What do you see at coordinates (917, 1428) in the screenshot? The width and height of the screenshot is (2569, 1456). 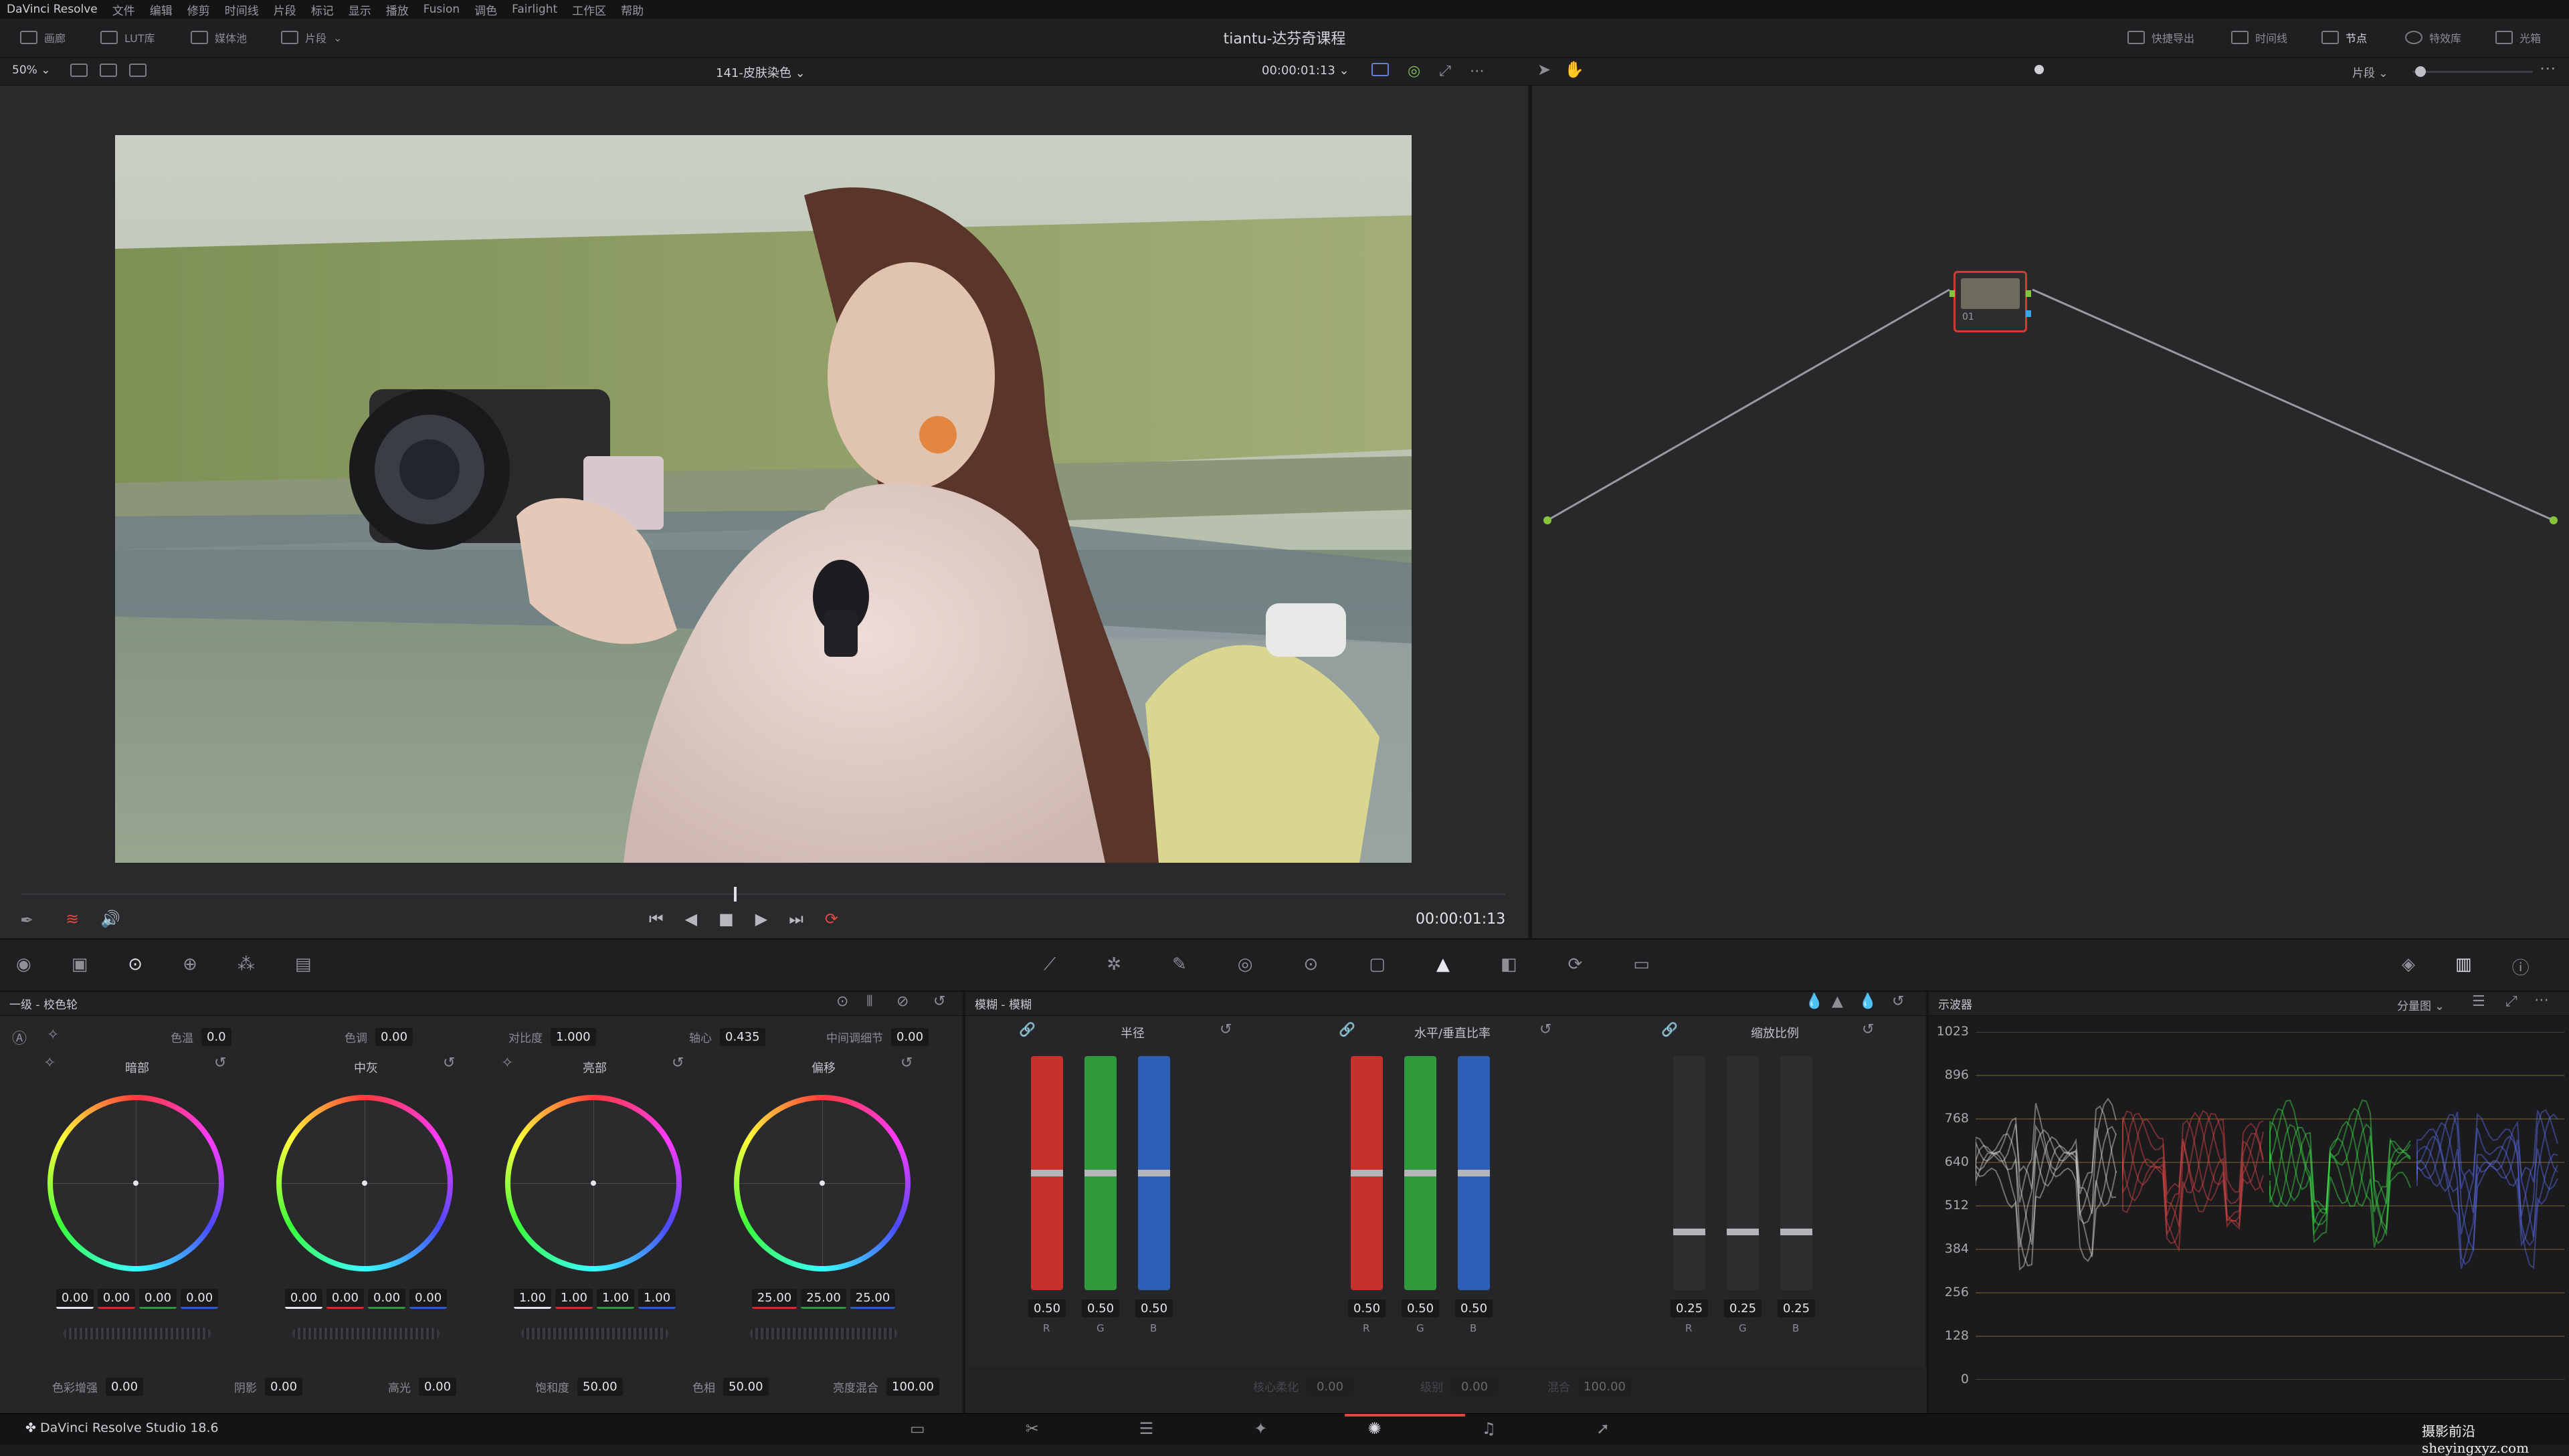 I see `media-page-icon: ▭` at bounding box center [917, 1428].